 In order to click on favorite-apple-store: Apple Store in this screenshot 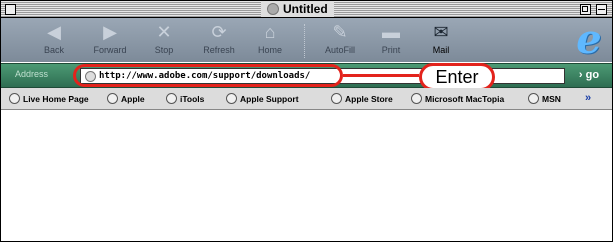, I will do `click(362, 98)`.